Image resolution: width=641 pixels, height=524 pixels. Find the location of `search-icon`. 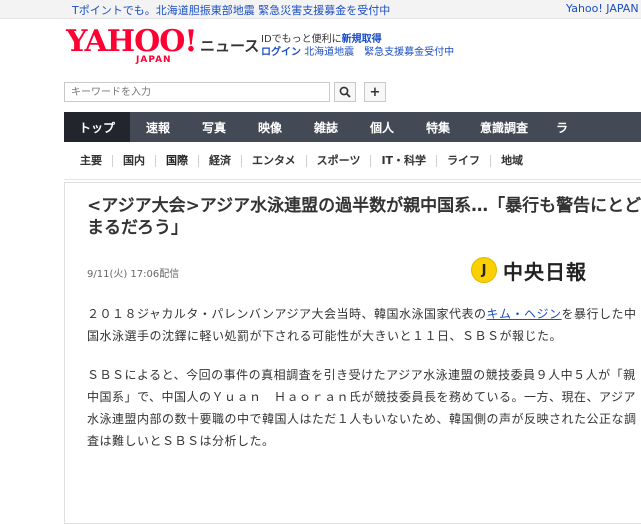

search-icon is located at coordinates (345, 92).